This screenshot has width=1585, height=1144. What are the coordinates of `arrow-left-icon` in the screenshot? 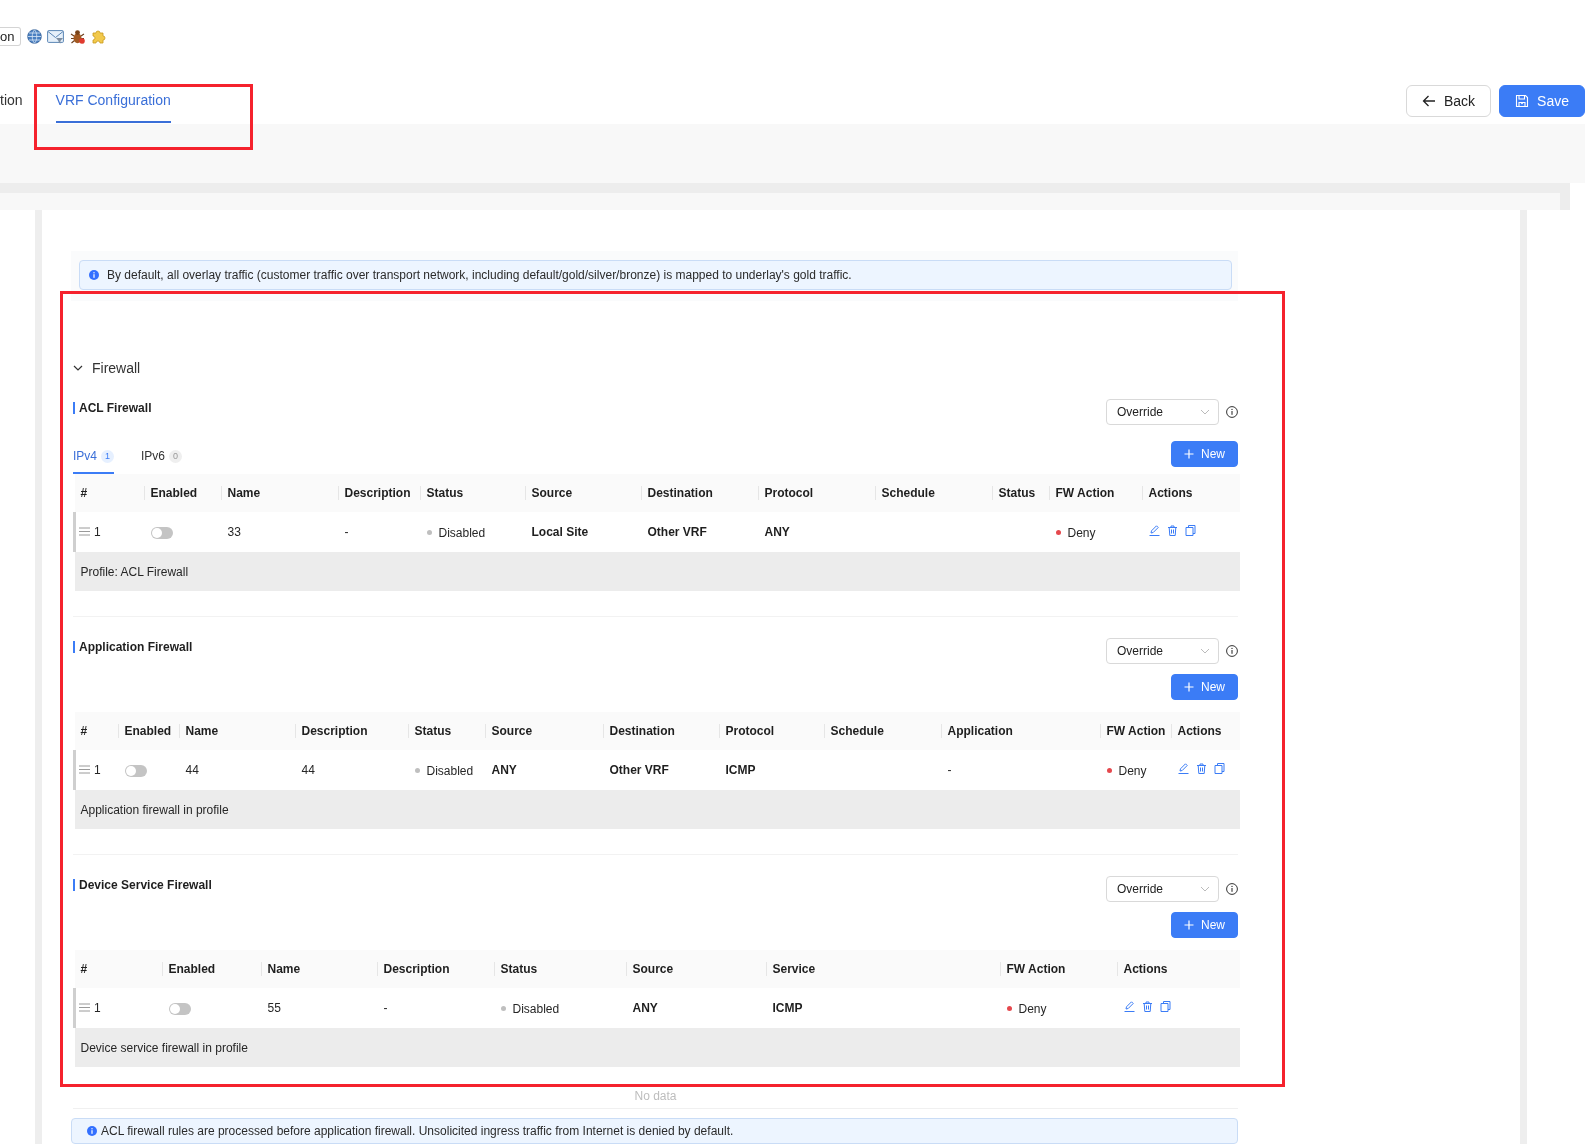 It's located at (1428, 101).